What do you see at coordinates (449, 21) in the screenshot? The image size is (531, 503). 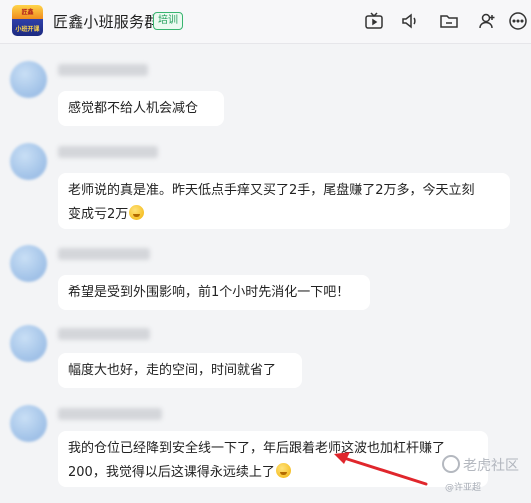 I see `folder-icon` at bounding box center [449, 21].